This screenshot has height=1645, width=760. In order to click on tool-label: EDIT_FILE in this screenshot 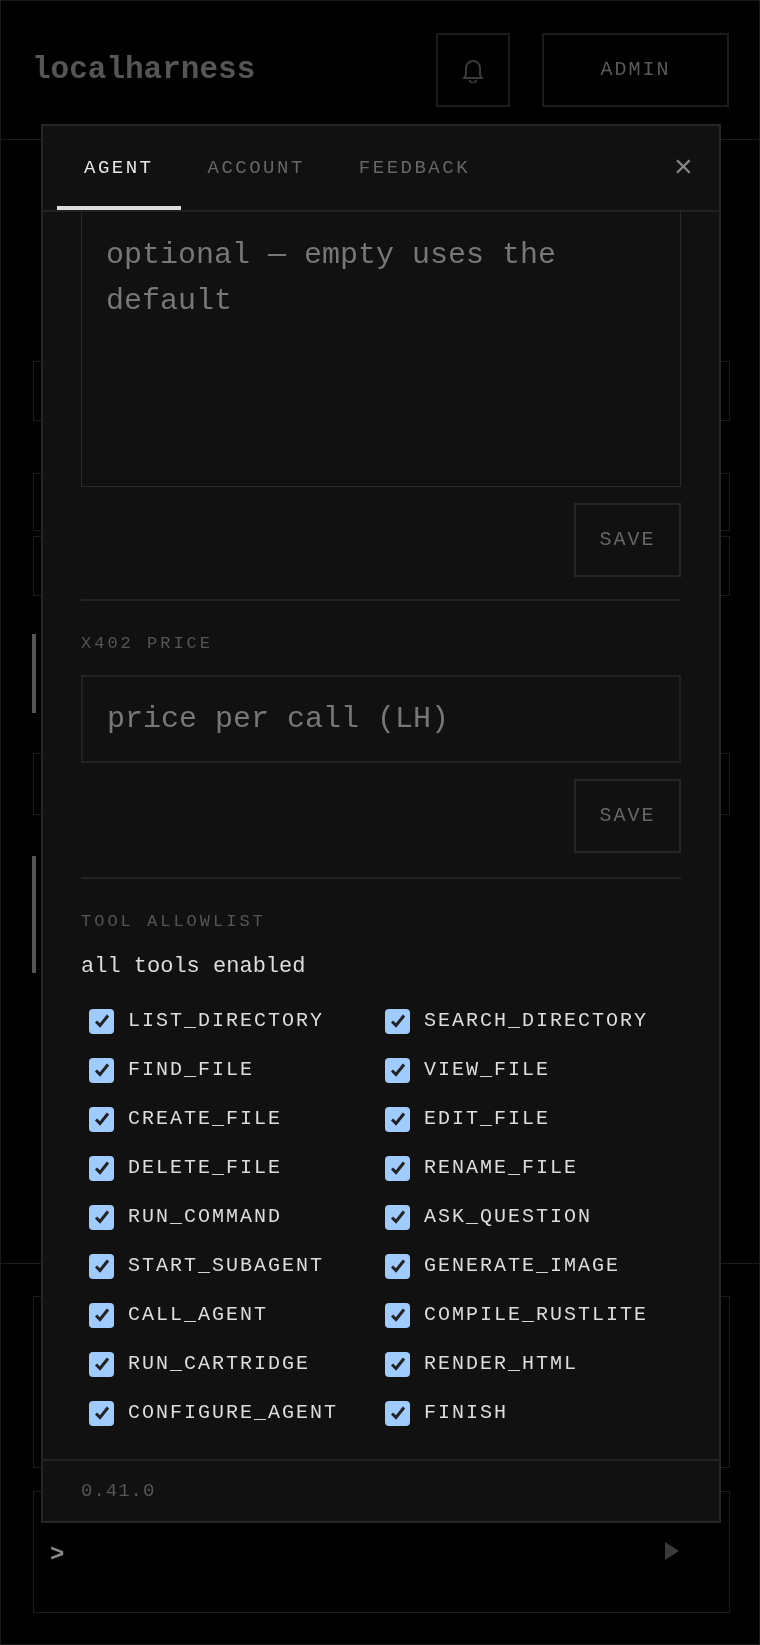, I will do `click(487, 1119)`.